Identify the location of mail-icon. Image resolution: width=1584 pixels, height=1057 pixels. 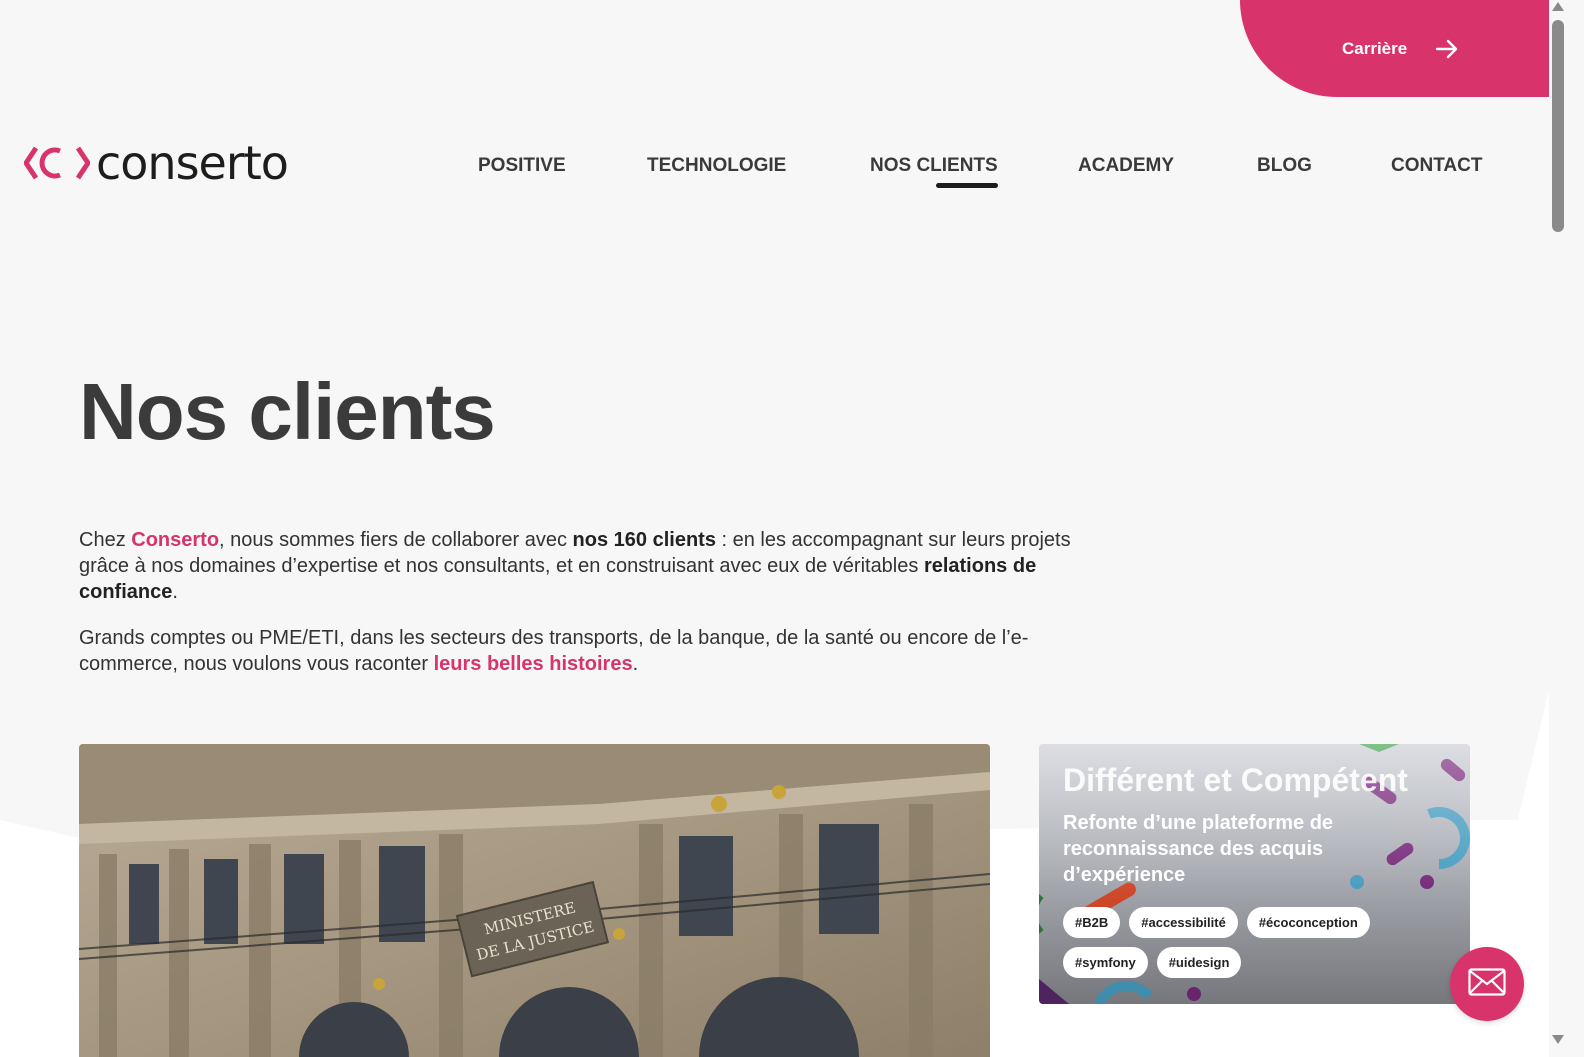
(1487, 984).